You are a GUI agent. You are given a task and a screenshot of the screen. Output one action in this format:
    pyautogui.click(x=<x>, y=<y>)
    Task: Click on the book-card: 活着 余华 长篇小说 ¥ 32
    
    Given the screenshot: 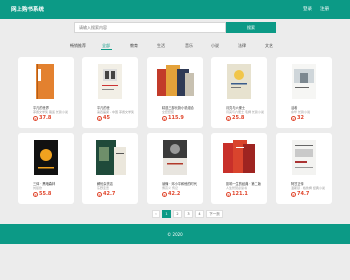 What is the action you would take?
    pyautogui.click(x=304, y=92)
    